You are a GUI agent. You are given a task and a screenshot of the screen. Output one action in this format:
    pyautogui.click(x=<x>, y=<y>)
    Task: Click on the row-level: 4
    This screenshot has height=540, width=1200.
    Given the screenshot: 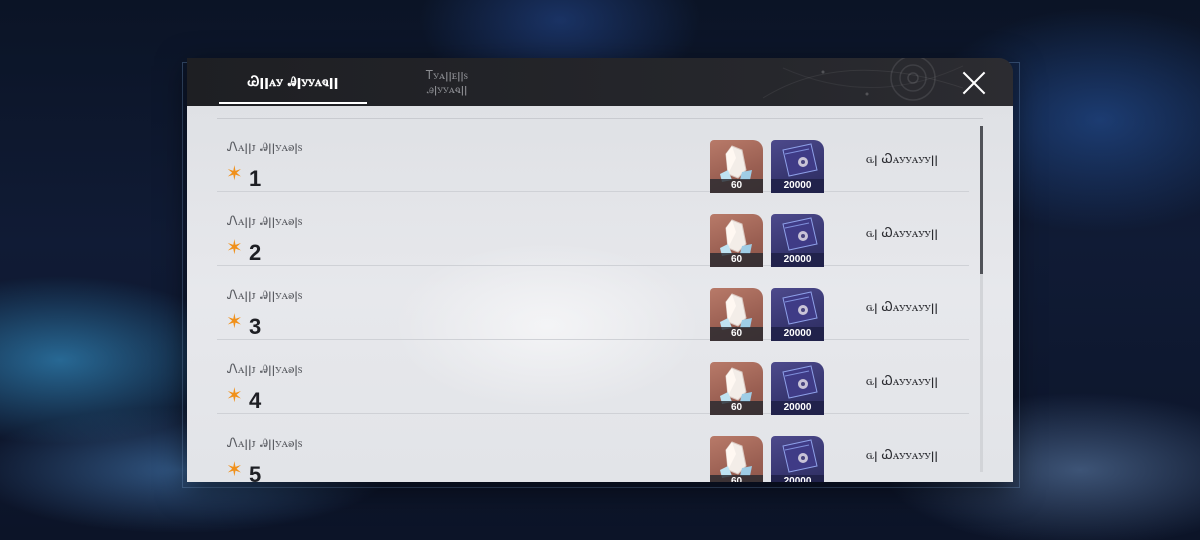 What is the action you would take?
    pyautogui.click(x=255, y=400)
    